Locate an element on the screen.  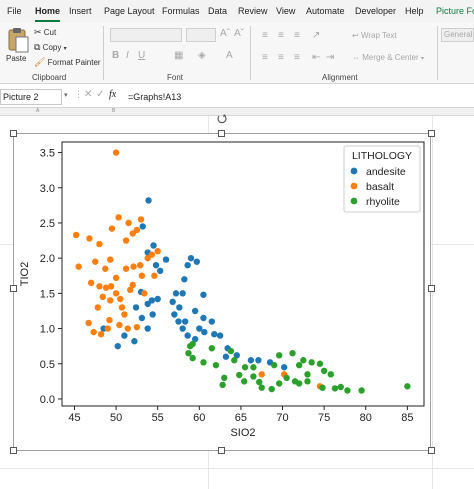
increase-indent-icon: ⇥ is located at coordinates (330, 57).